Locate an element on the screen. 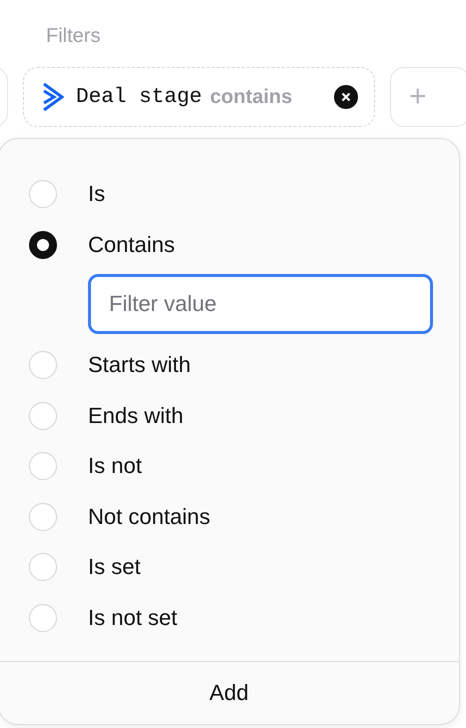  close-icon is located at coordinates (346, 97).